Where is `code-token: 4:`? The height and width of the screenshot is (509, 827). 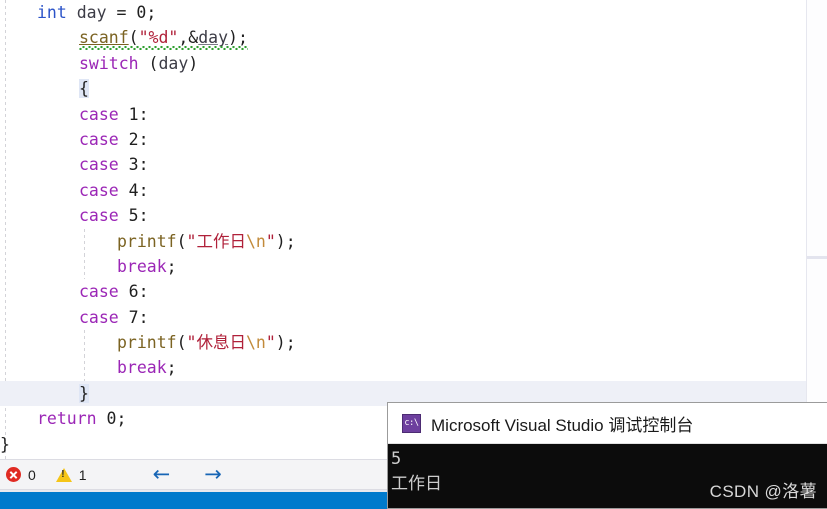
code-token: 4: is located at coordinates (133, 190).